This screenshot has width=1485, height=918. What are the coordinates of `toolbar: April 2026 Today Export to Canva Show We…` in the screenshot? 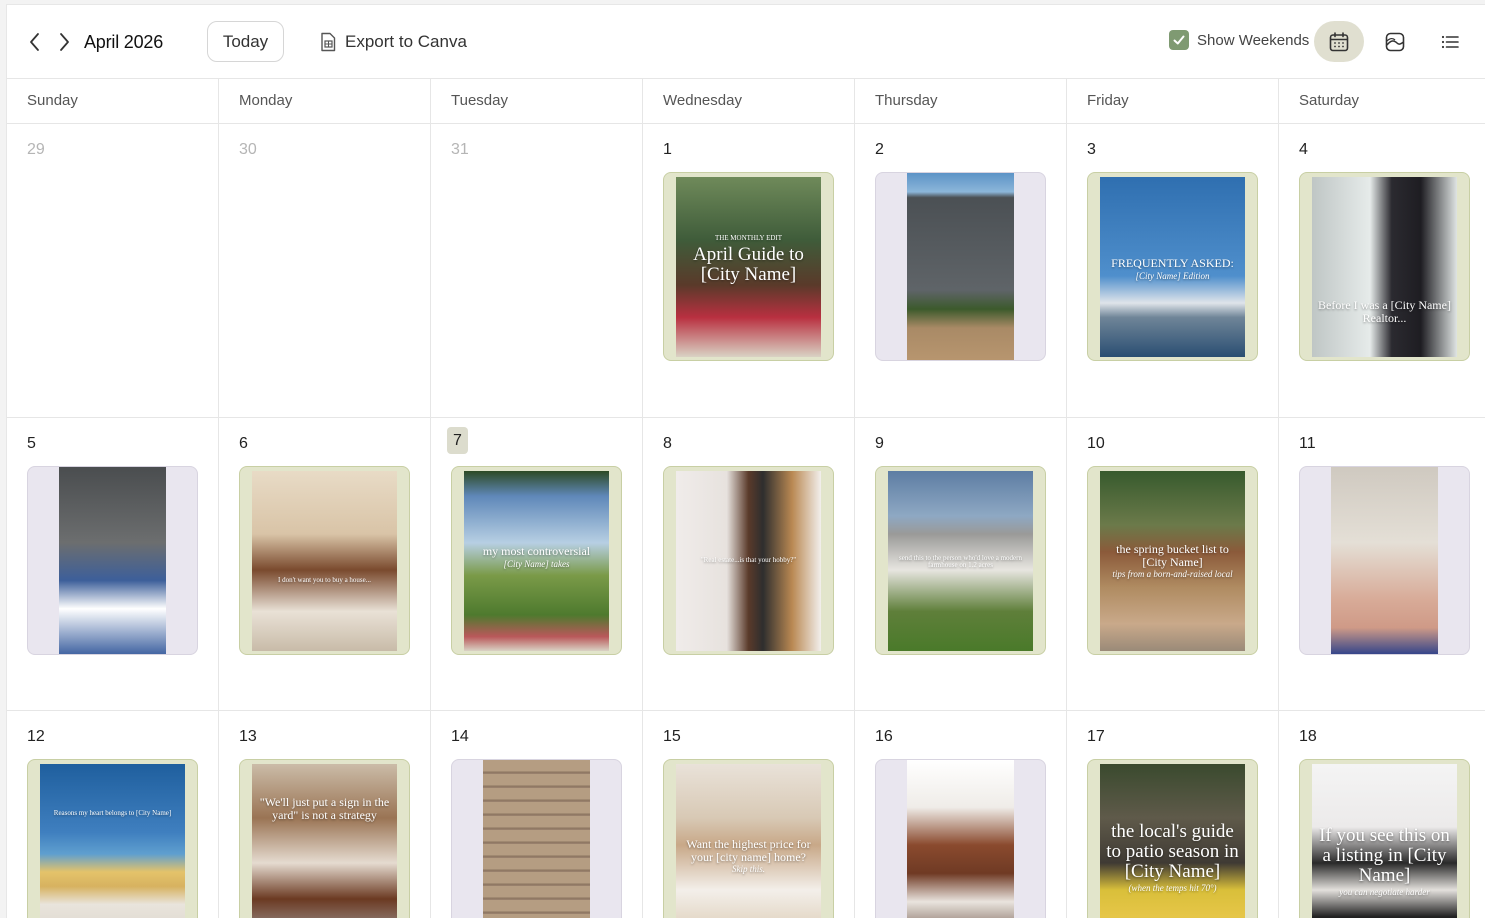 It's located at (746, 42).